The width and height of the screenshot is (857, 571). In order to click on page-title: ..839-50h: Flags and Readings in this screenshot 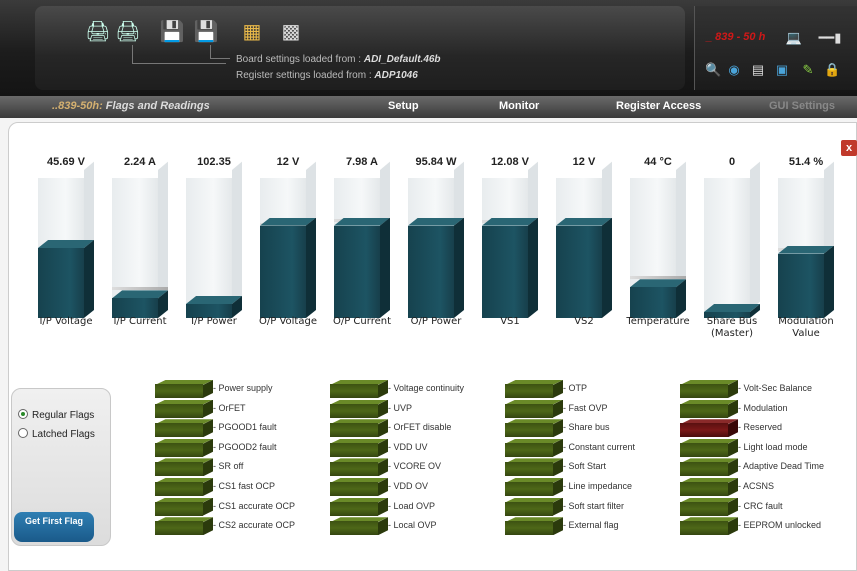, I will do `click(131, 106)`.